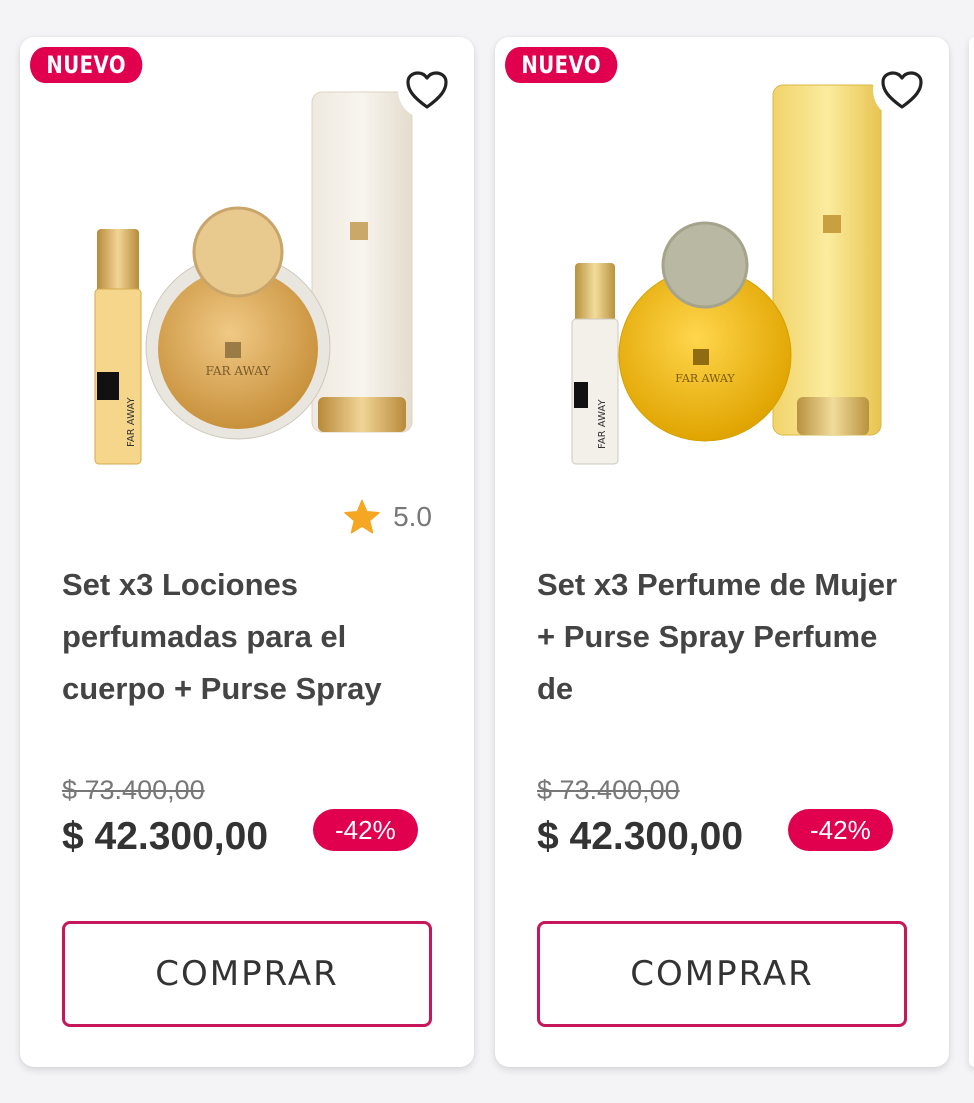  I want to click on rating-value: 5.0, so click(412, 516).